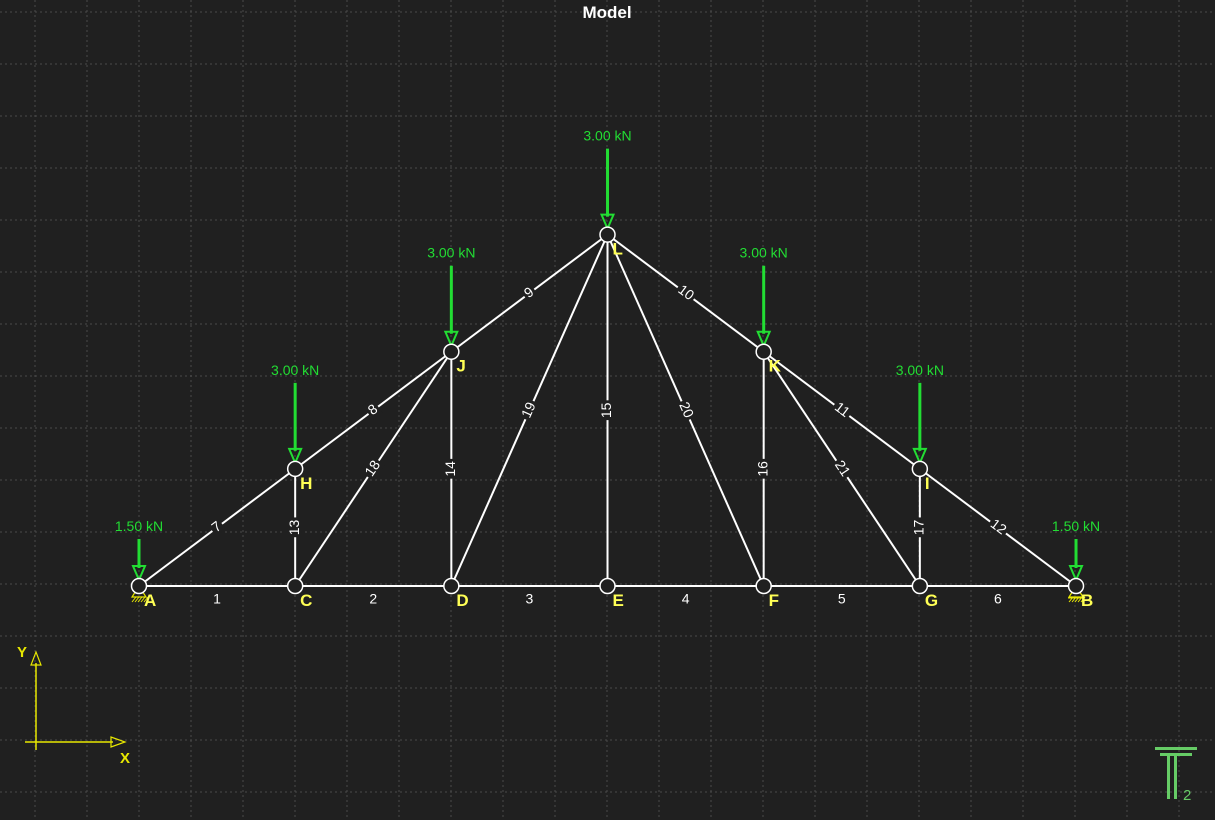 The image size is (1215, 820). Describe the element at coordinates (217, 599) in the screenshot. I see `member-label: 1` at that location.